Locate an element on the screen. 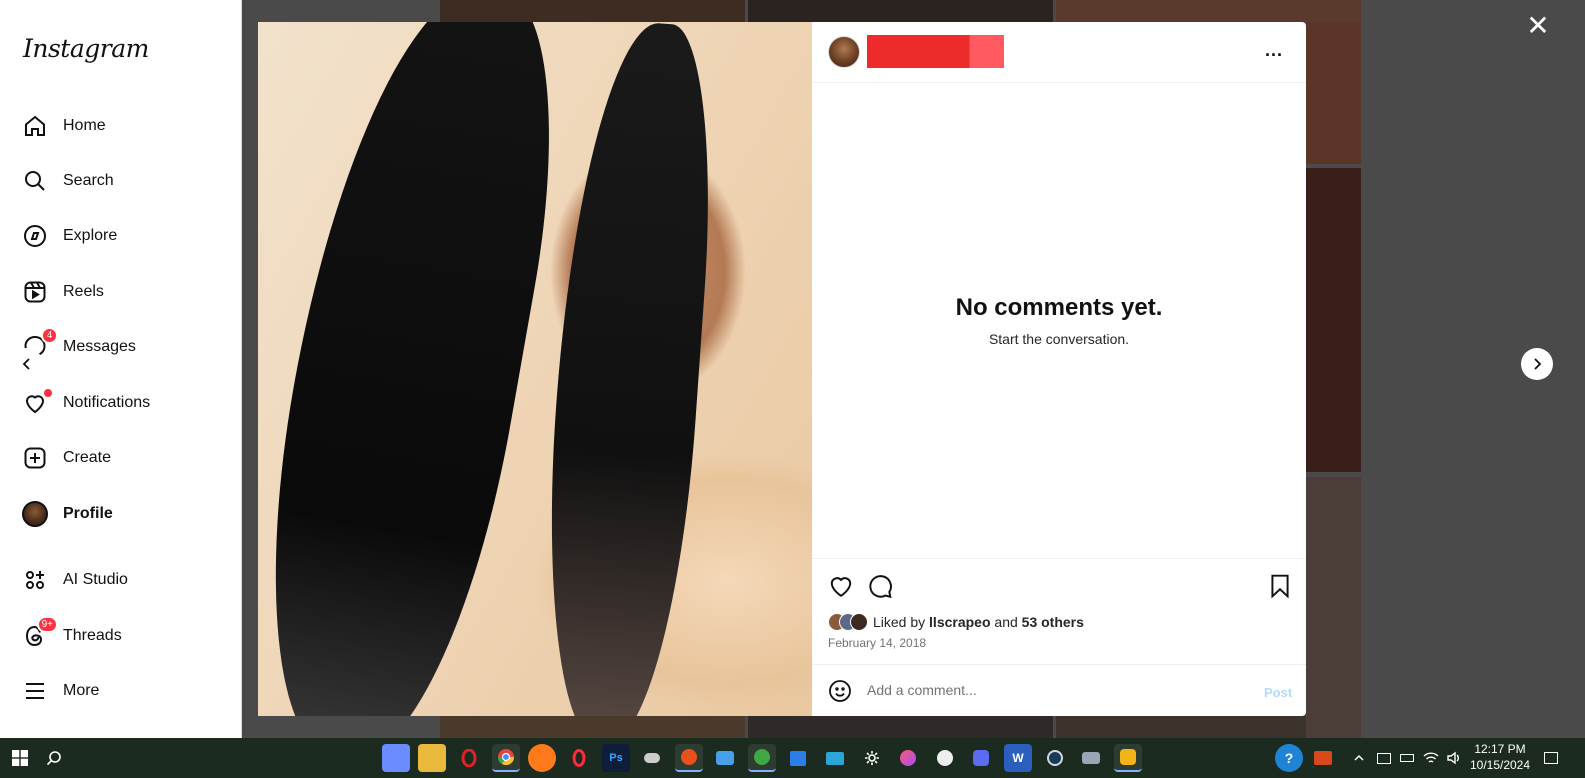  liker-username: llscrapeo is located at coordinates (959, 622).